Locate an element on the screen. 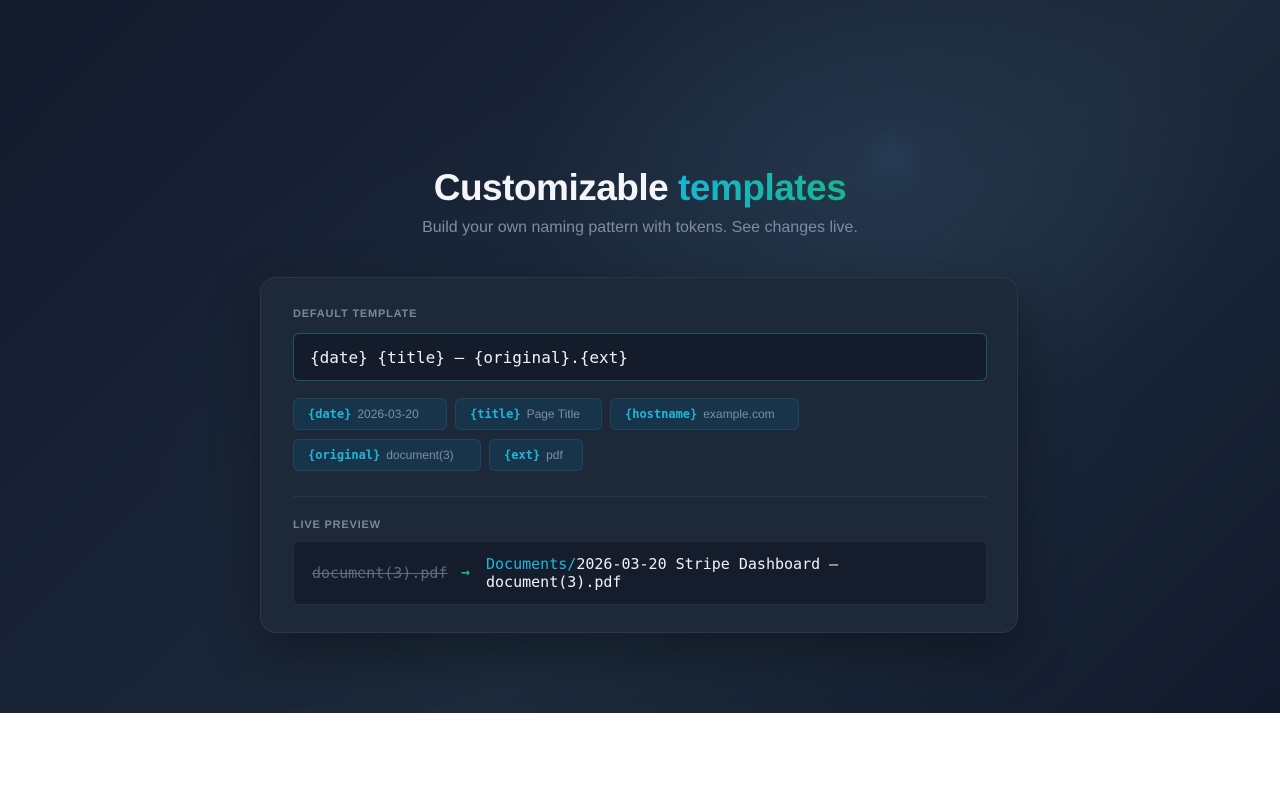 The width and height of the screenshot is (1280, 800). token-example: example.com is located at coordinates (739, 414).